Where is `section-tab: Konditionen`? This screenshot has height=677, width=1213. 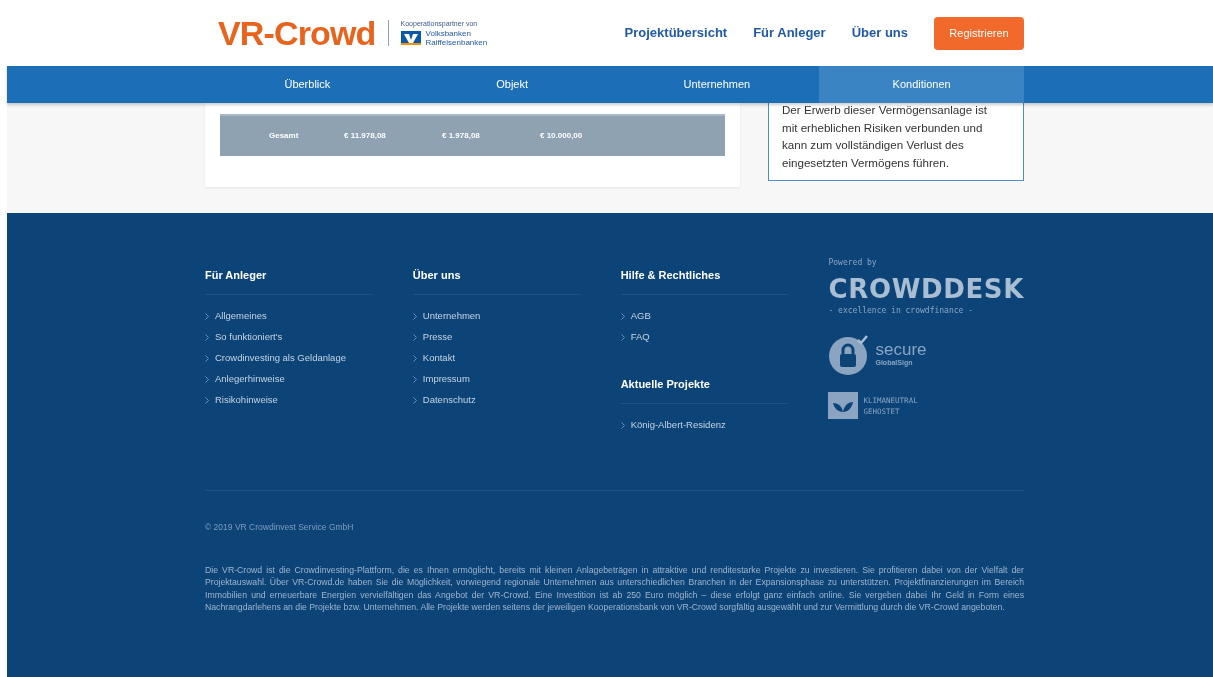
section-tab: Konditionen is located at coordinates (921, 84).